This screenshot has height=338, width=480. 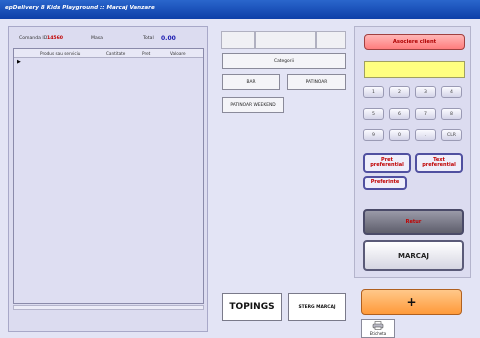 I want to click on eticheta-button: Eticheta, so click(x=378, y=328).